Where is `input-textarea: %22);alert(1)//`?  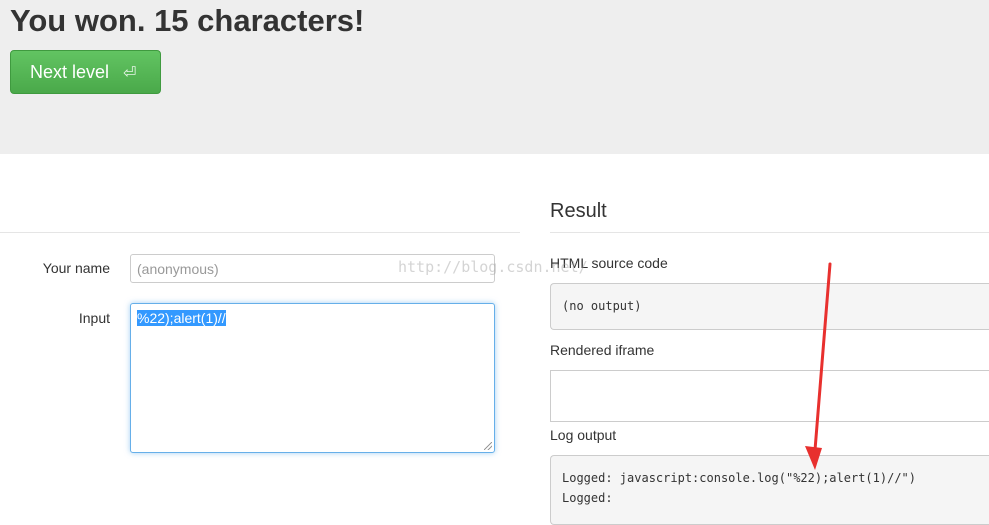 input-textarea: %22);alert(1)// is located at coordinates (312, 378).